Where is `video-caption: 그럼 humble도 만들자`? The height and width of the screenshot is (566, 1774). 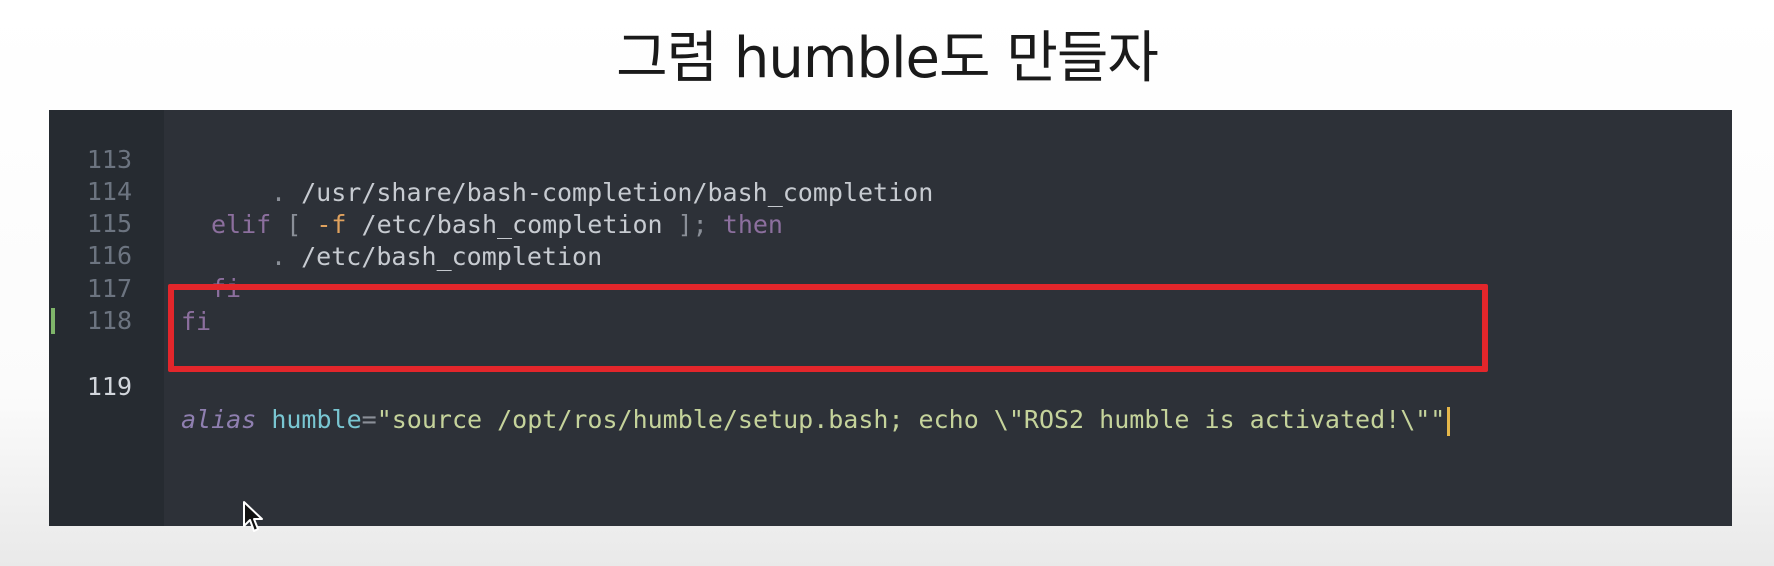
video-caption: 그럼 humble도 만들자 is located at coordinates (887, 58).